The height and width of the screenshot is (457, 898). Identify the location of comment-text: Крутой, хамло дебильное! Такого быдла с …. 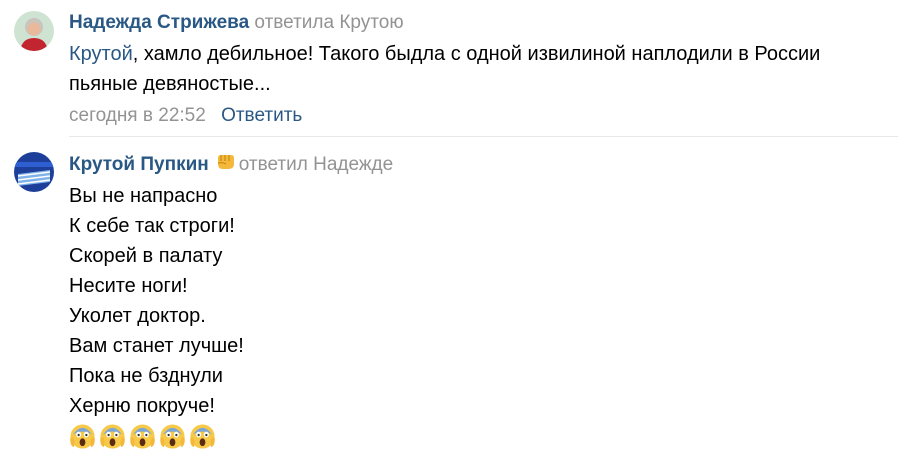
(479, 69).